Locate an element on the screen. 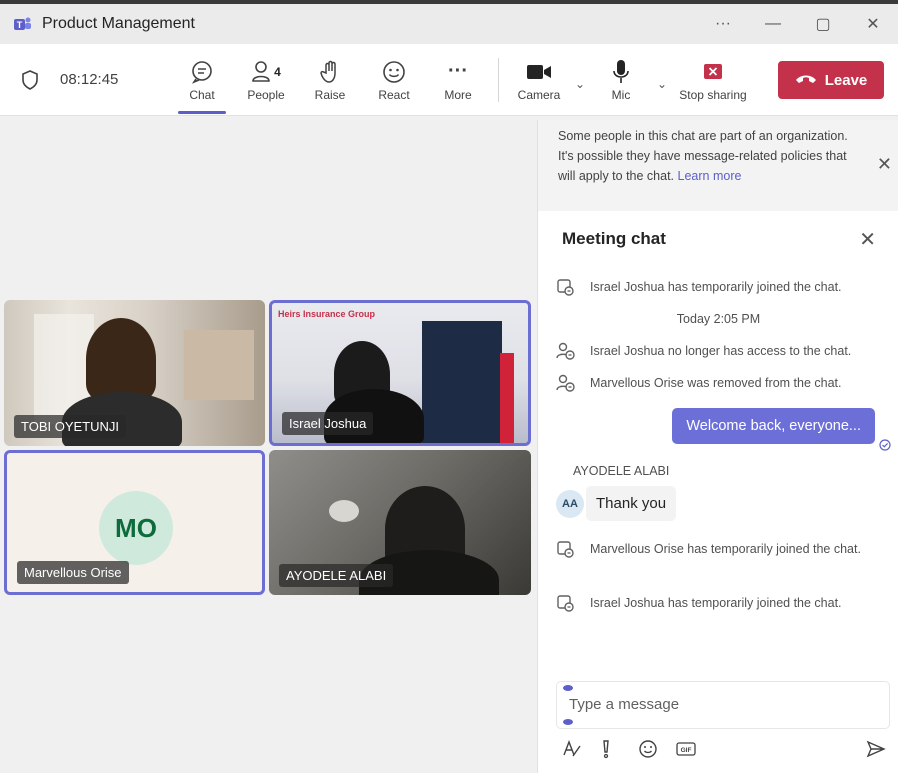 This screenshot has height=773, width=898. raise-label: Raise is located at coordinates (330, 94).